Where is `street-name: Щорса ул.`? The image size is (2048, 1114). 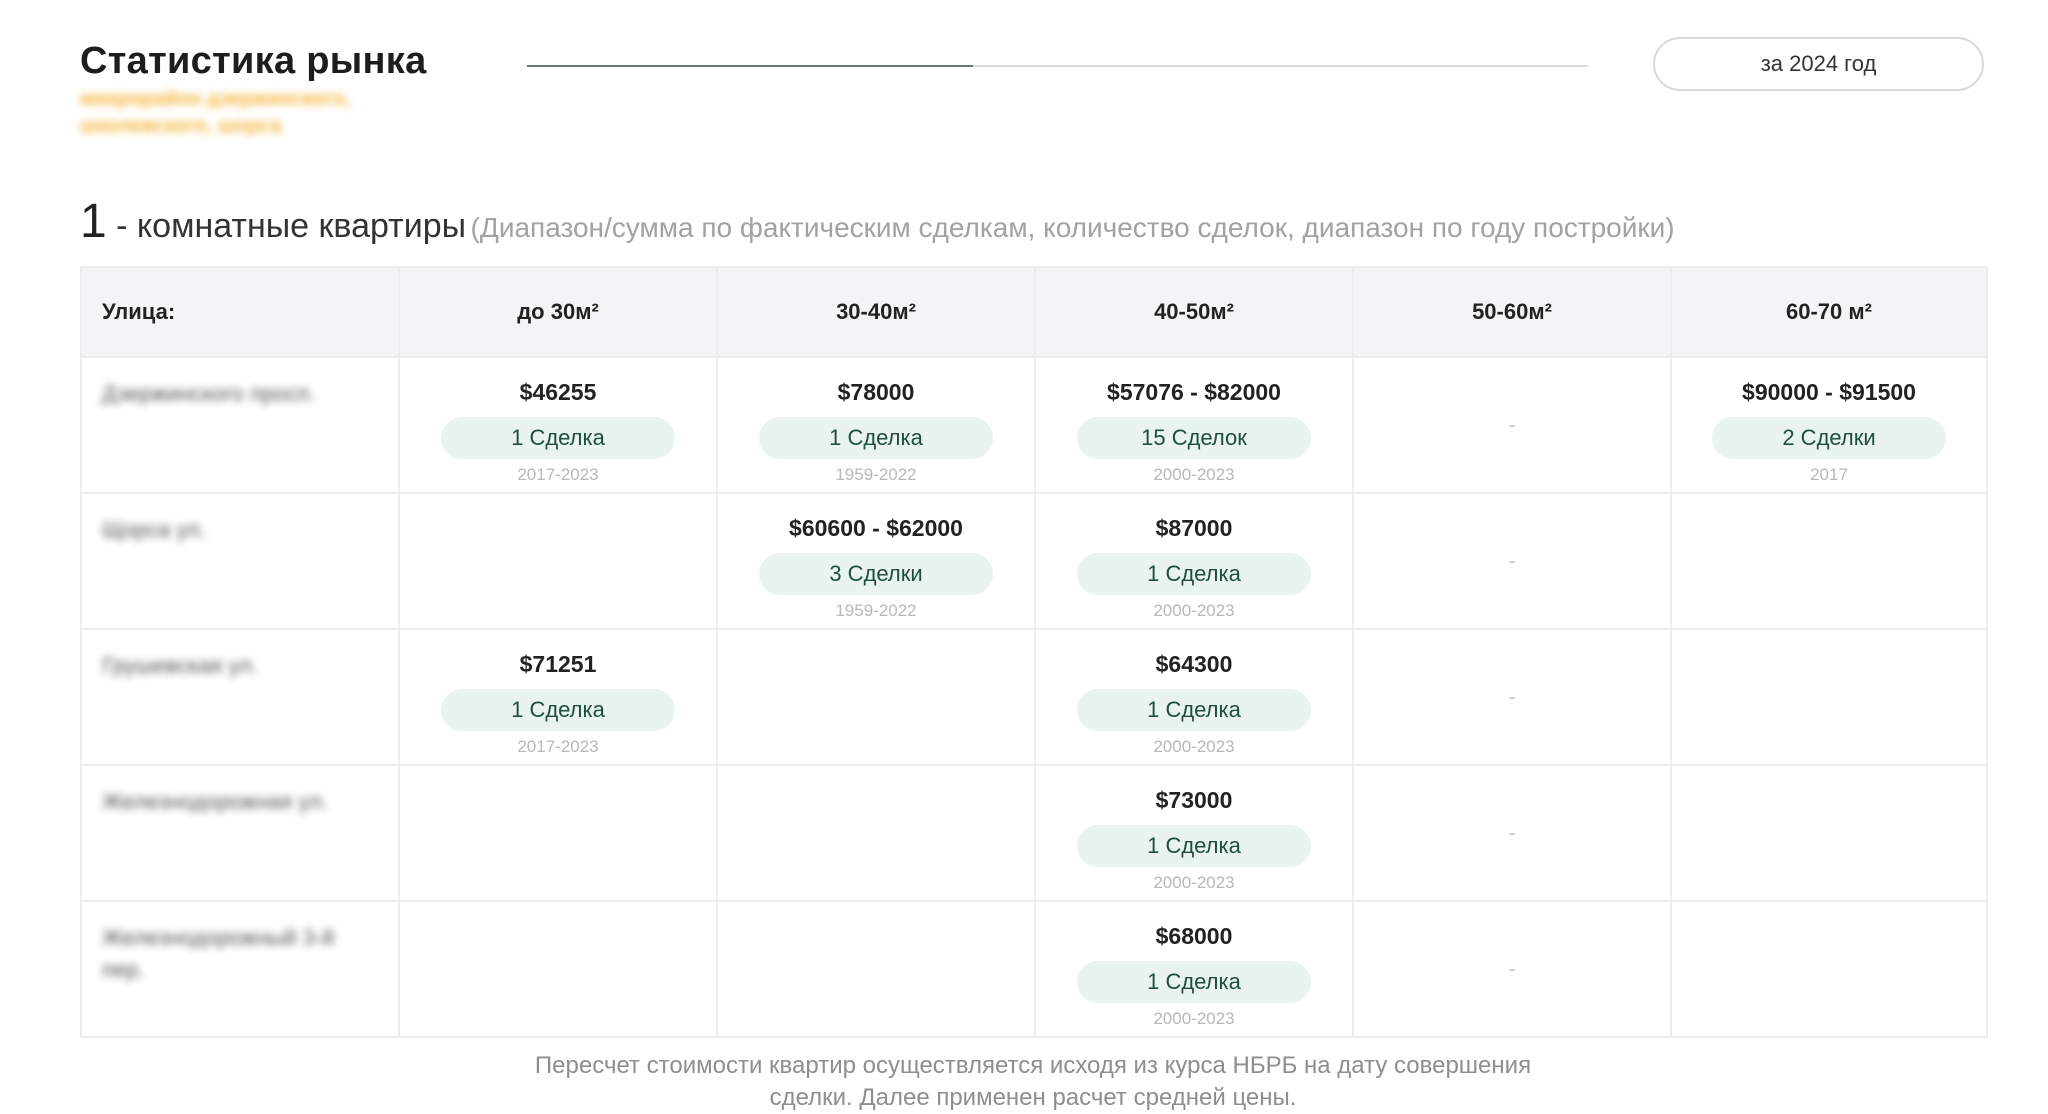
street-name: Щорса ул. is located at coordinates (240, 561).